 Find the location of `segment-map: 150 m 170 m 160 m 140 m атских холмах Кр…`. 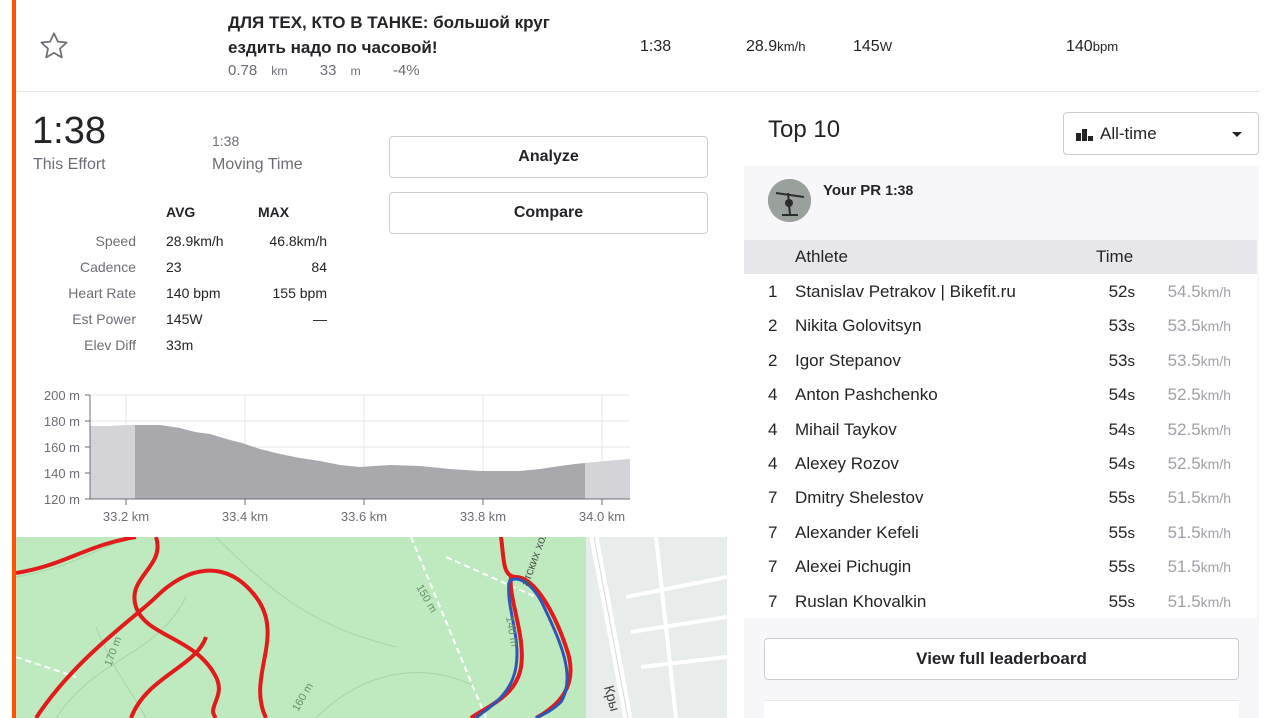

segment-map: 150 m 170 m 160 m 140 m атских холмах Кр… is located at coordinates (371, 627).